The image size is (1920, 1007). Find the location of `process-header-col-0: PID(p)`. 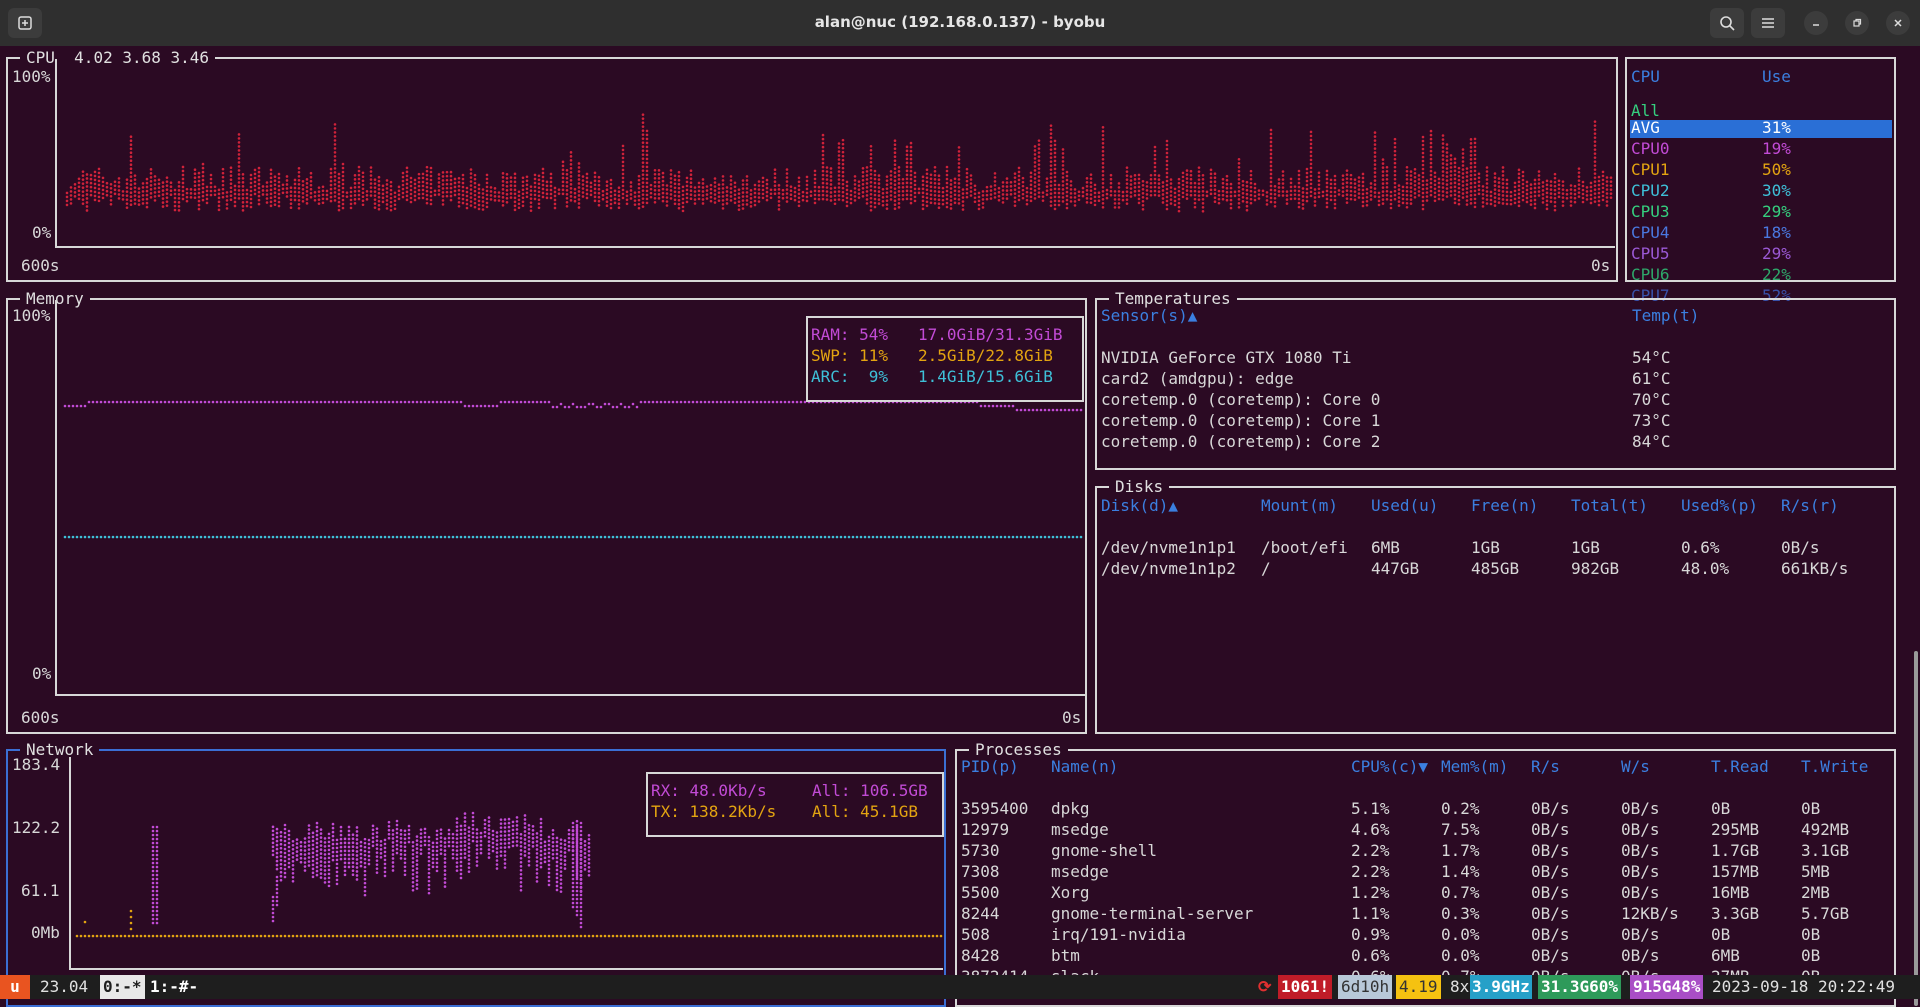

process-header-col-0: PID(p) is located at coordinates (990, 767).